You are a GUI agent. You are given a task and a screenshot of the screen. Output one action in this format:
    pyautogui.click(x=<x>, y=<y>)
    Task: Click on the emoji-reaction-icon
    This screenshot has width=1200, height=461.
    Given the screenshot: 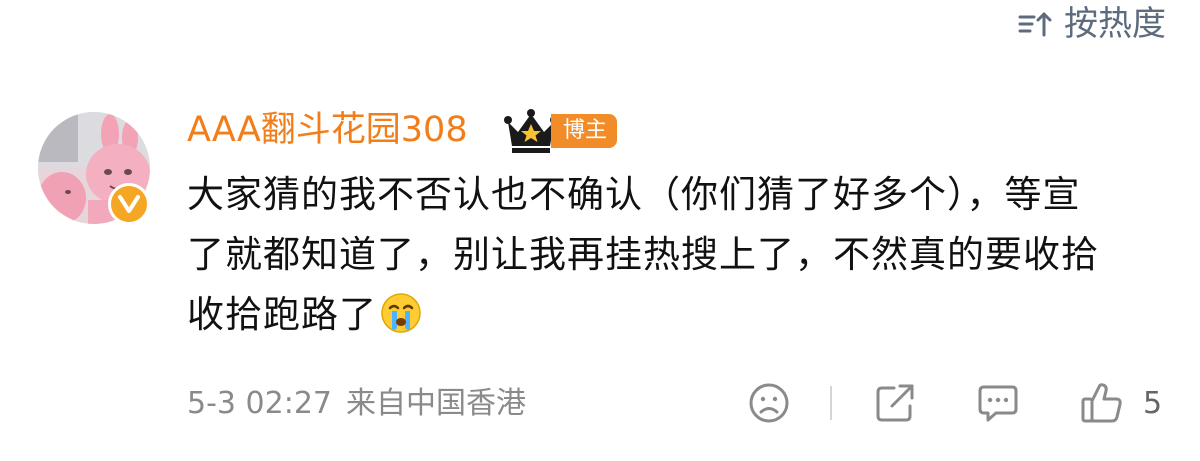 What is the action you would take?
    pyautogui.click(x=769, y=403)
    